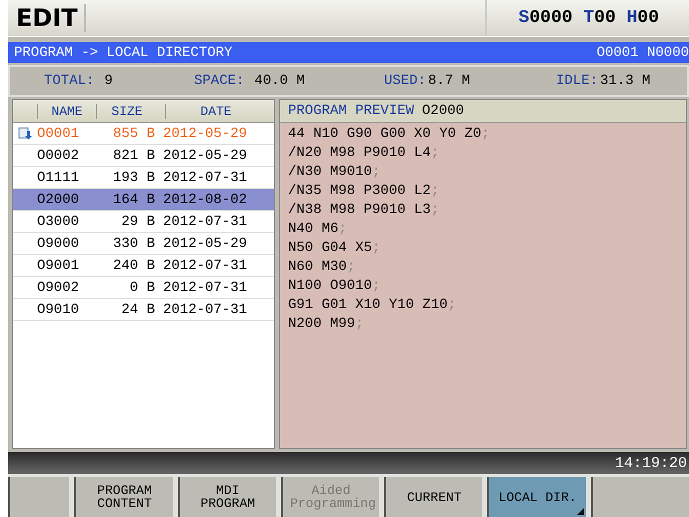  I want to click on stat-label: IDLE:, so click(577, 81).